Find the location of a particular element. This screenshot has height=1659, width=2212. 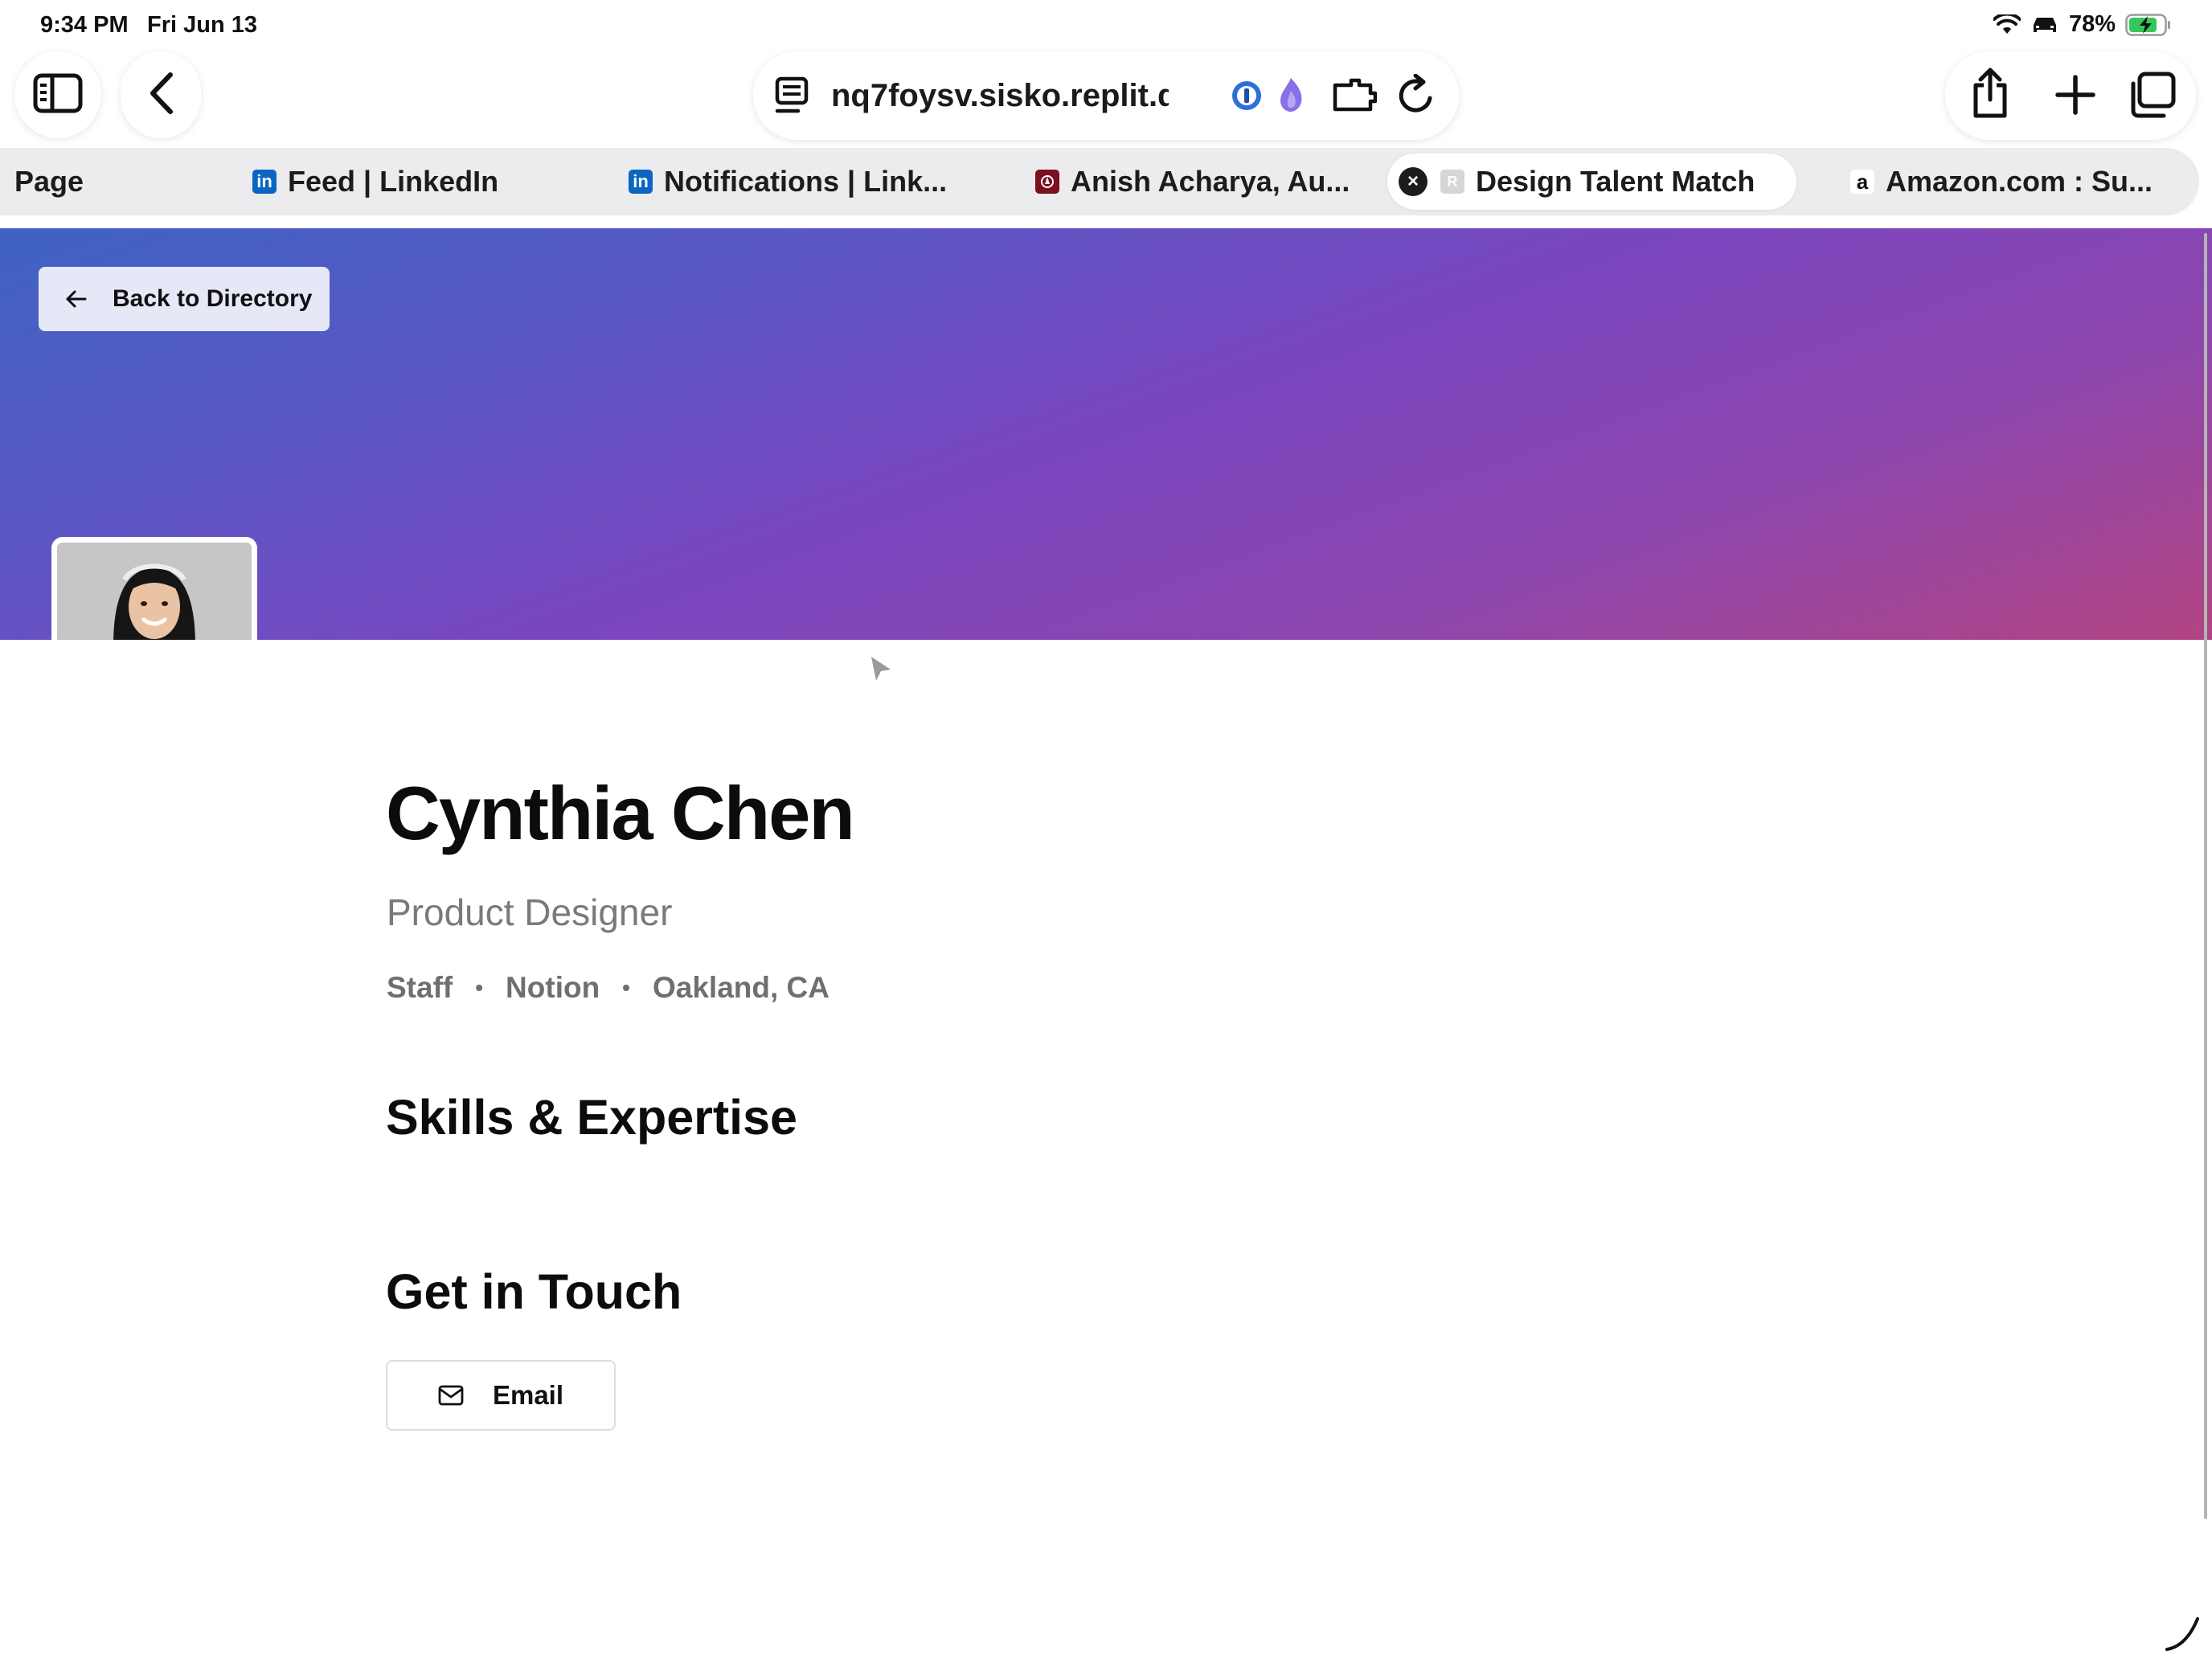

page-settings-icon is located at coordinates (791, 98).